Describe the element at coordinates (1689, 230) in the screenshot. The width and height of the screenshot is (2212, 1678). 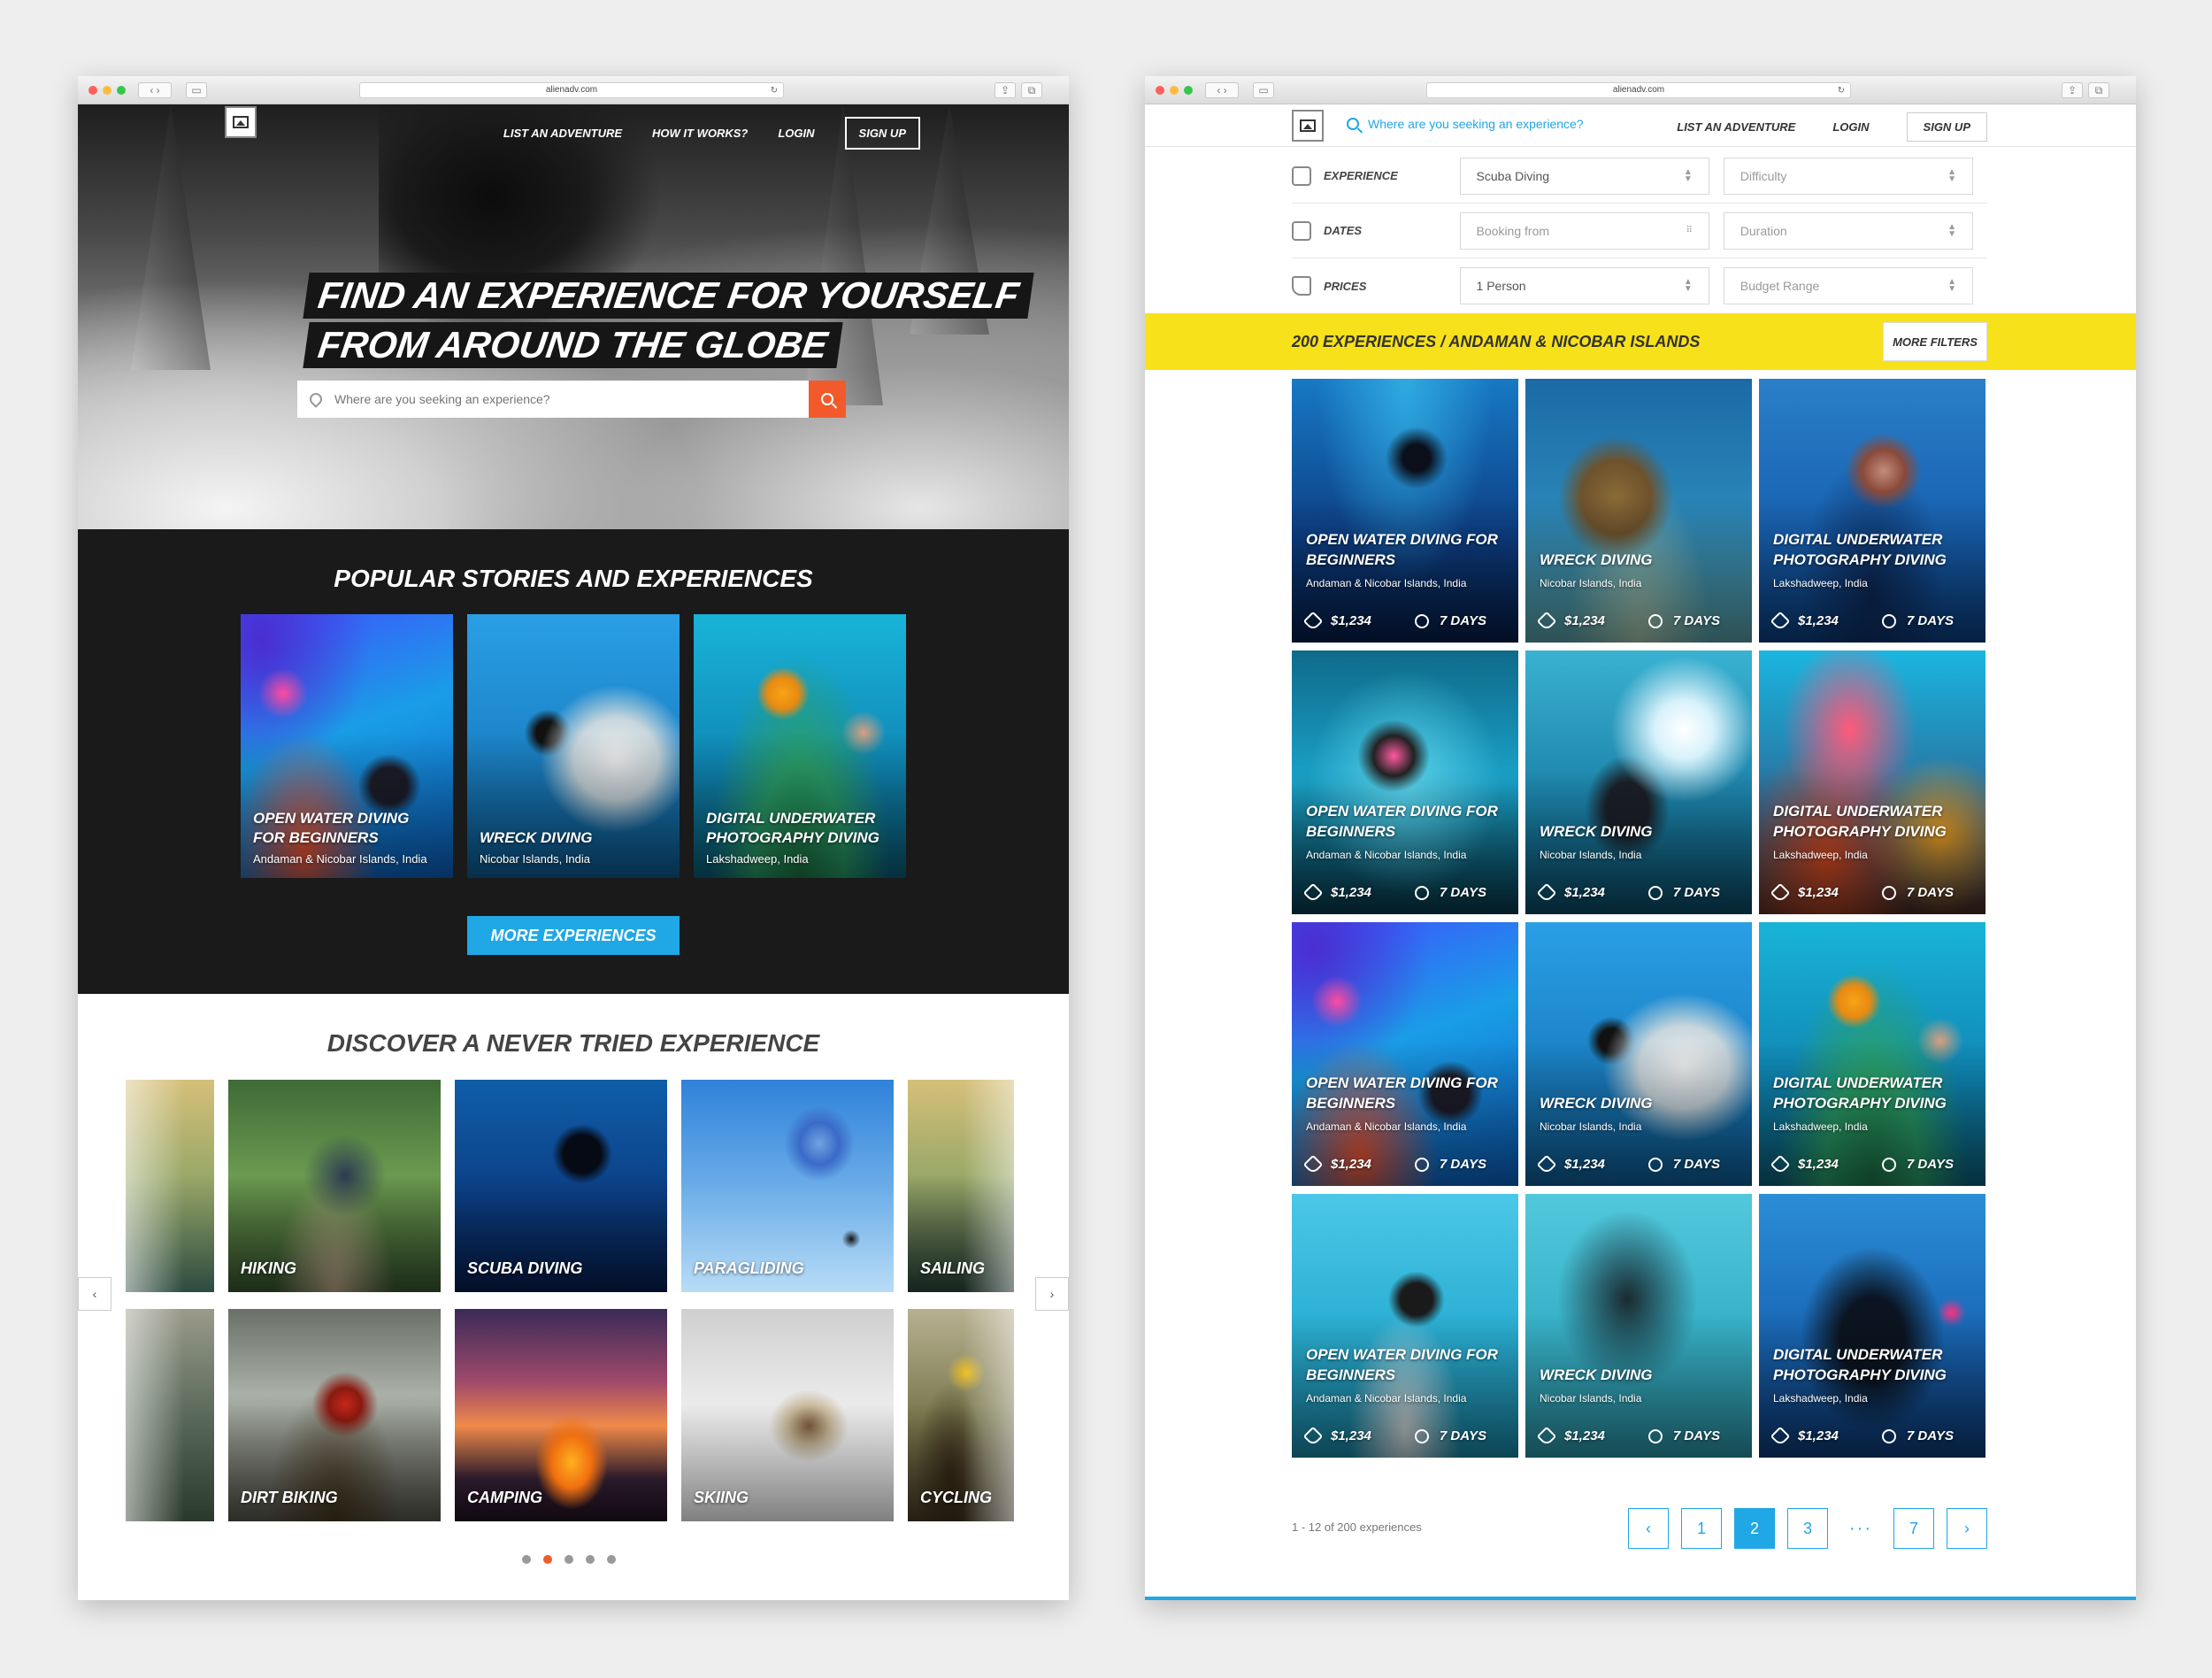
I see `grid-icon: ⠿` at that location.